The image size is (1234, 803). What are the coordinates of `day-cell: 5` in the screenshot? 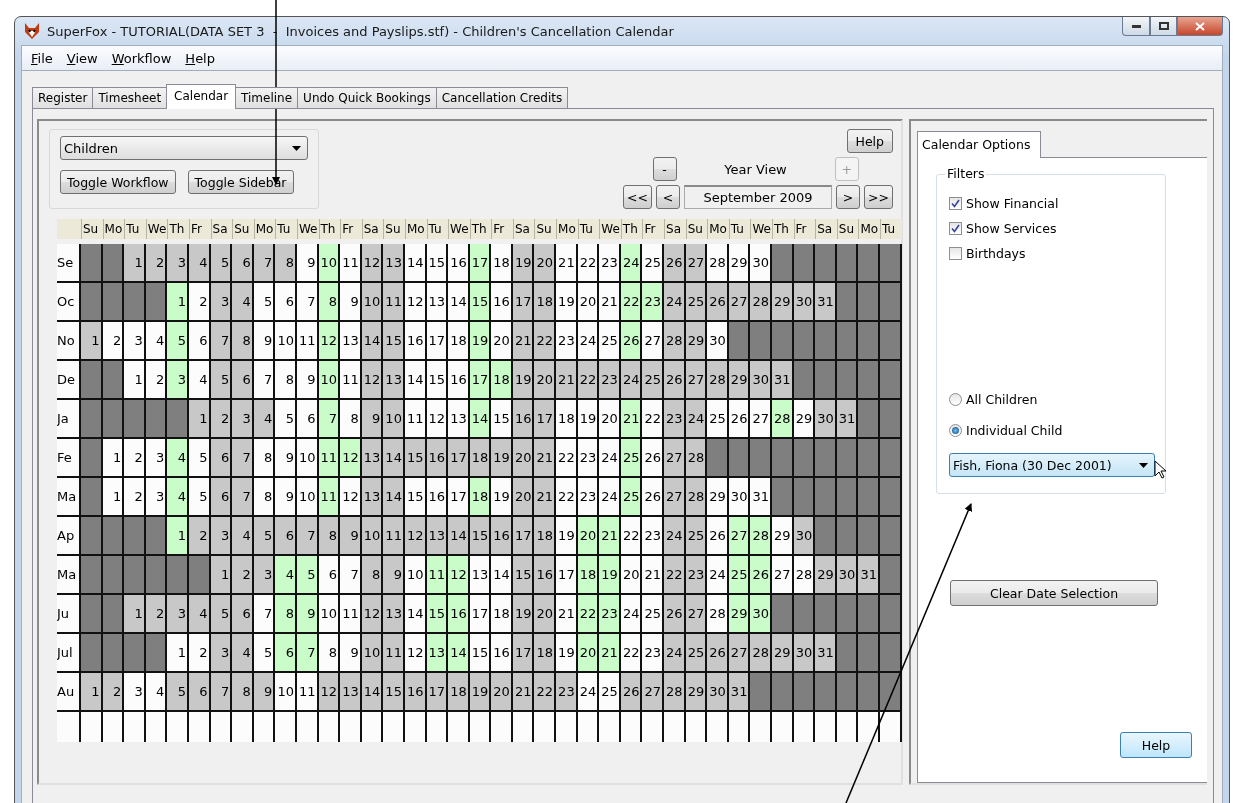 It's located at (199, 458).